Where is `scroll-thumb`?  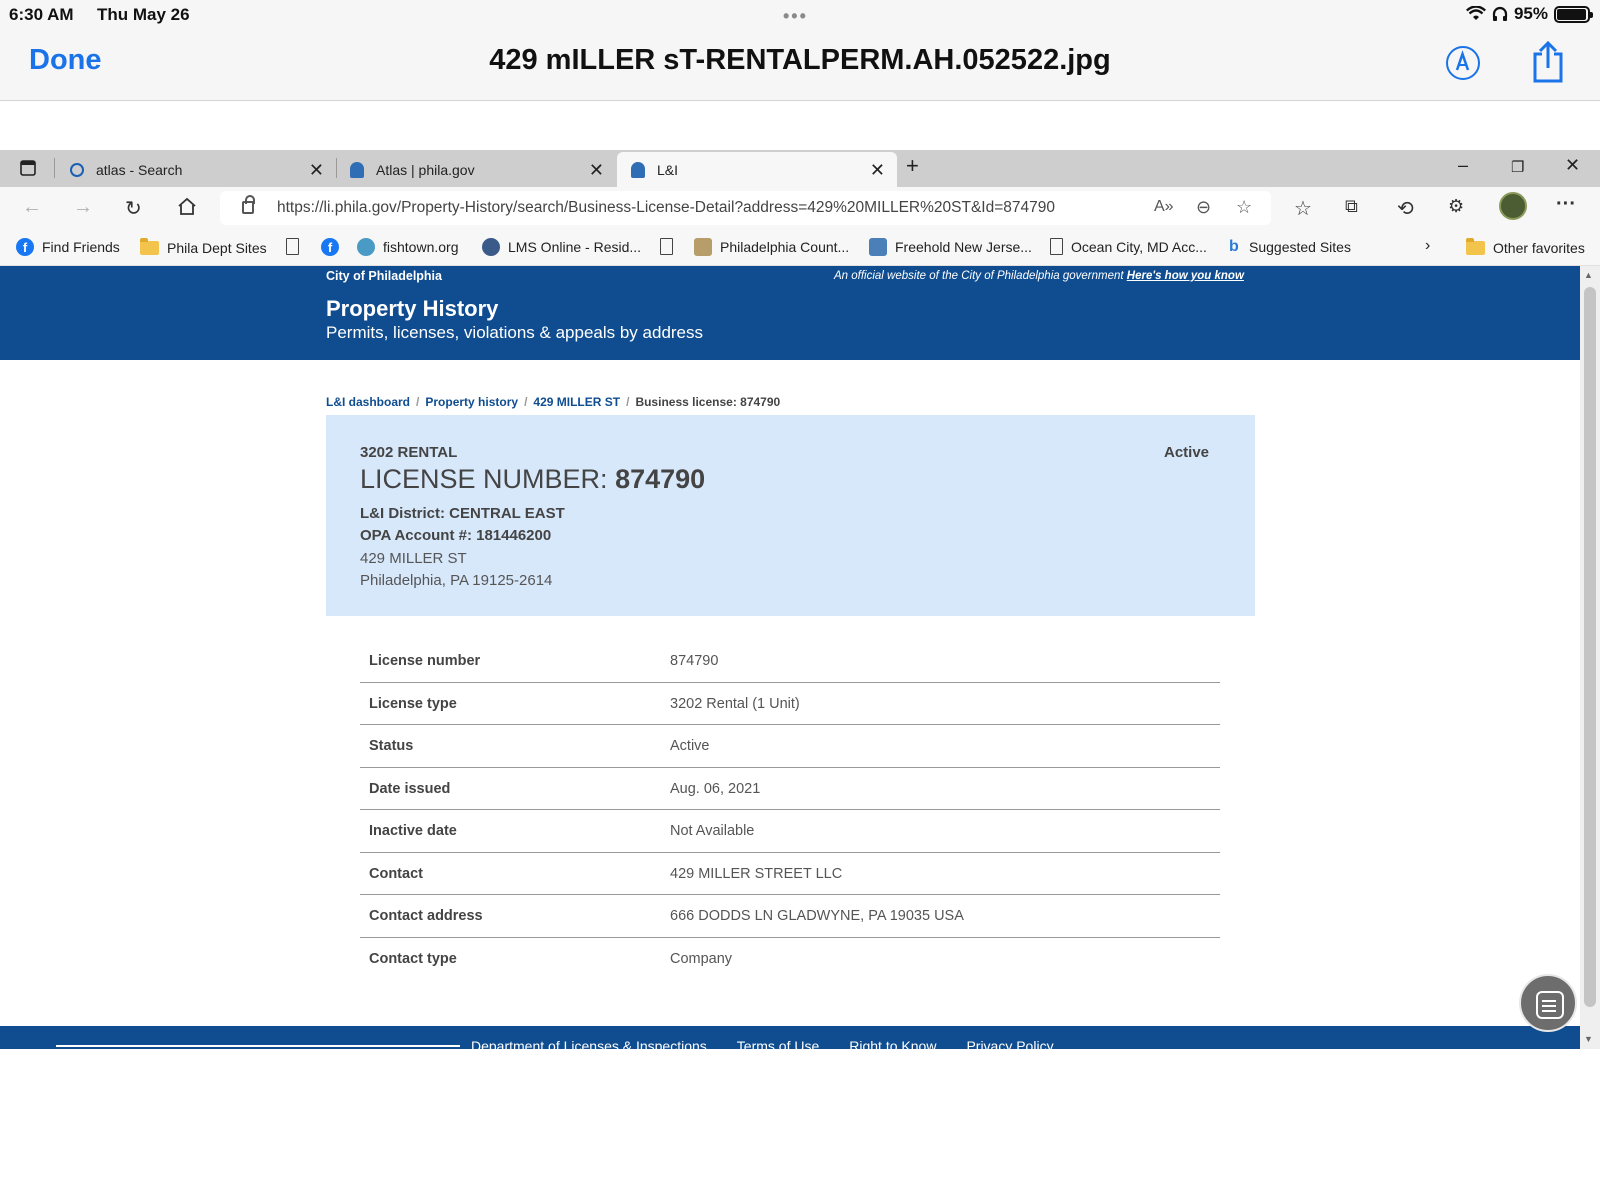
scroll-thumb is located at coordinates (1590, 647).